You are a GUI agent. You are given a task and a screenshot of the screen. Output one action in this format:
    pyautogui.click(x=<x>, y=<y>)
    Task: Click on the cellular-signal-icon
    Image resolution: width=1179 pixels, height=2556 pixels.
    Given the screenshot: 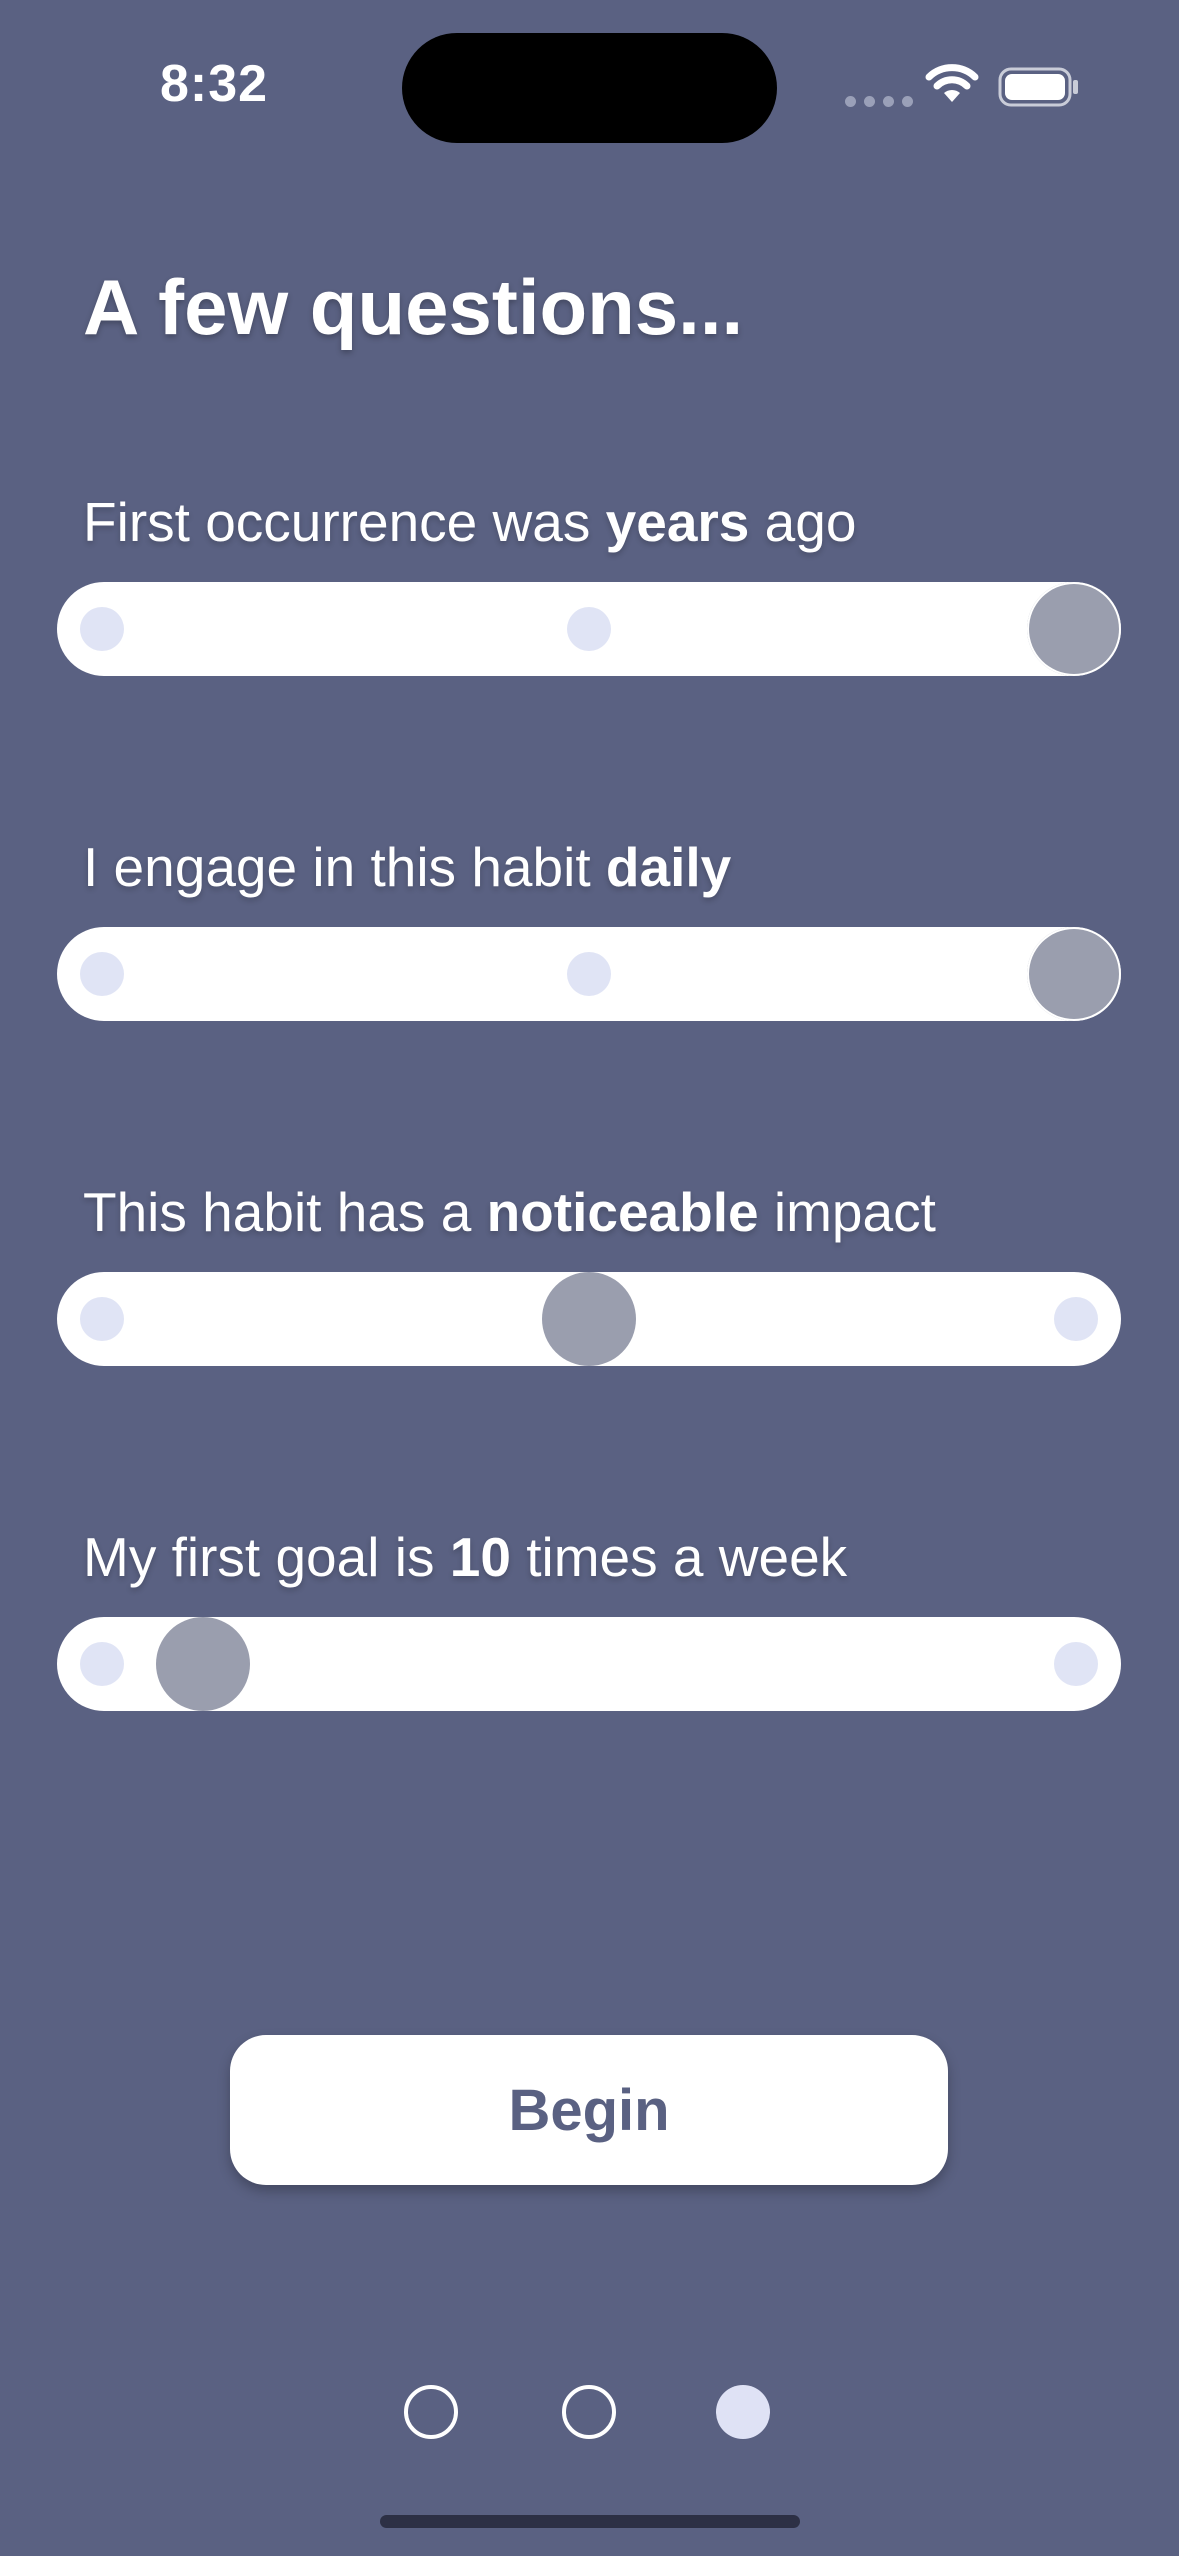 What is the action you would take?
    pyautogui.click(x=879, y=101)
    